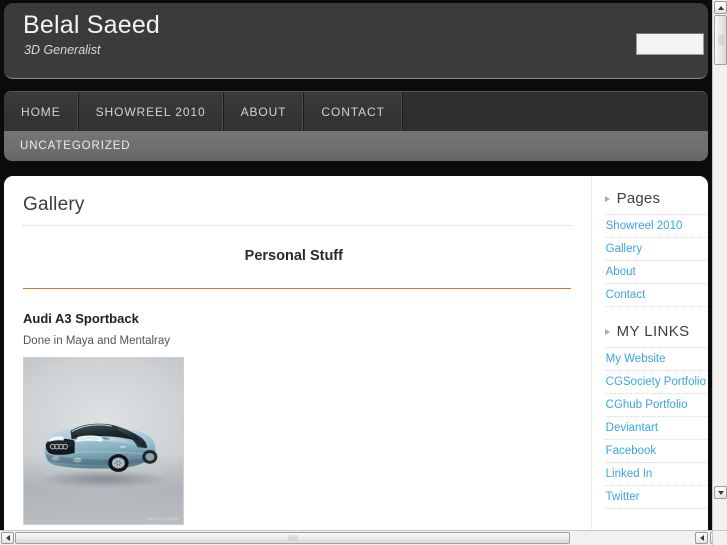 The image size is (727, 545). I want to click on arrow-up-icon, so click(720, 7).